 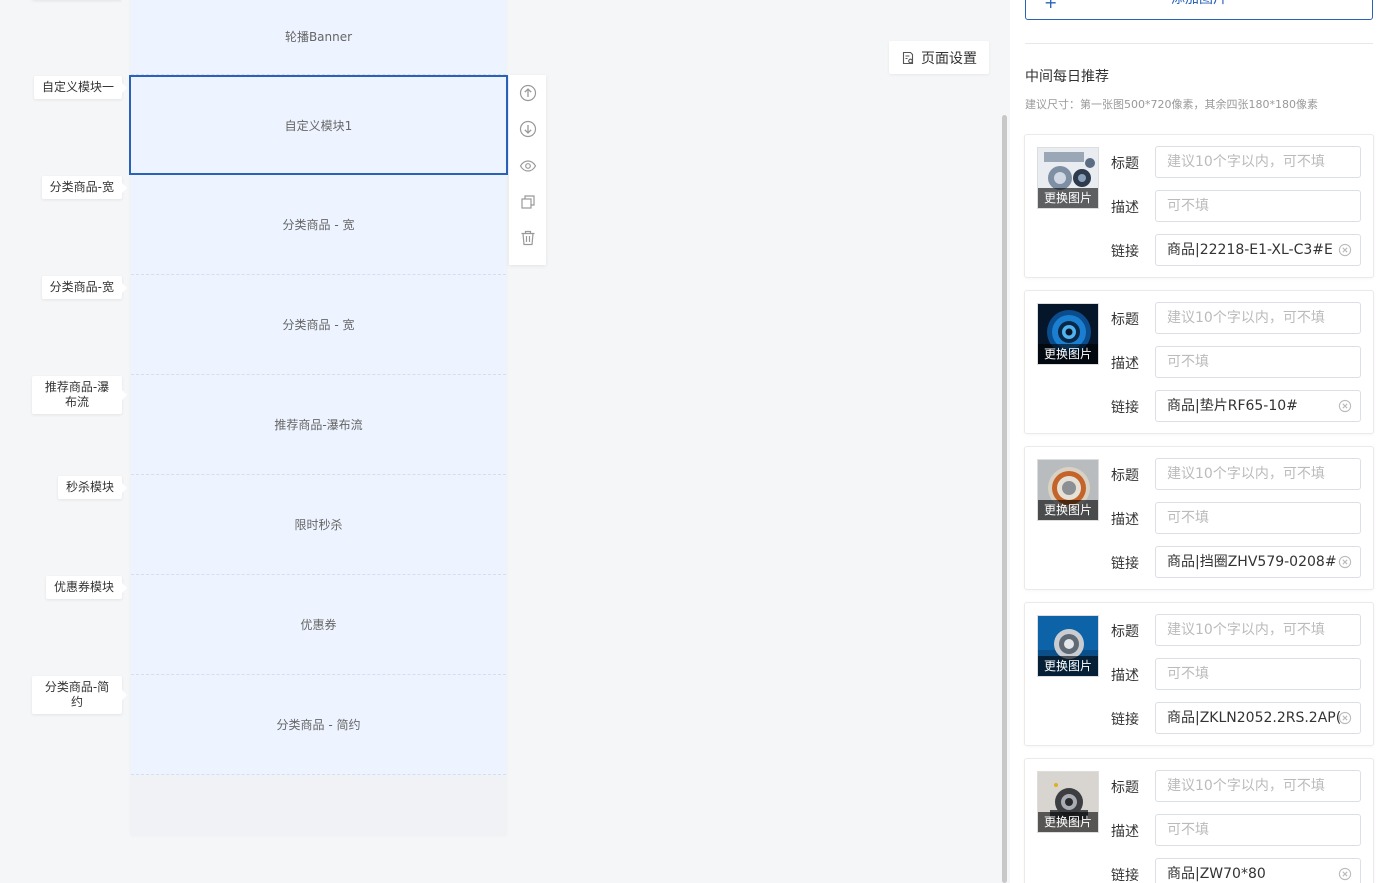 I want to click on section-title: 中间每日推荐, so click(x=1067, y=77).